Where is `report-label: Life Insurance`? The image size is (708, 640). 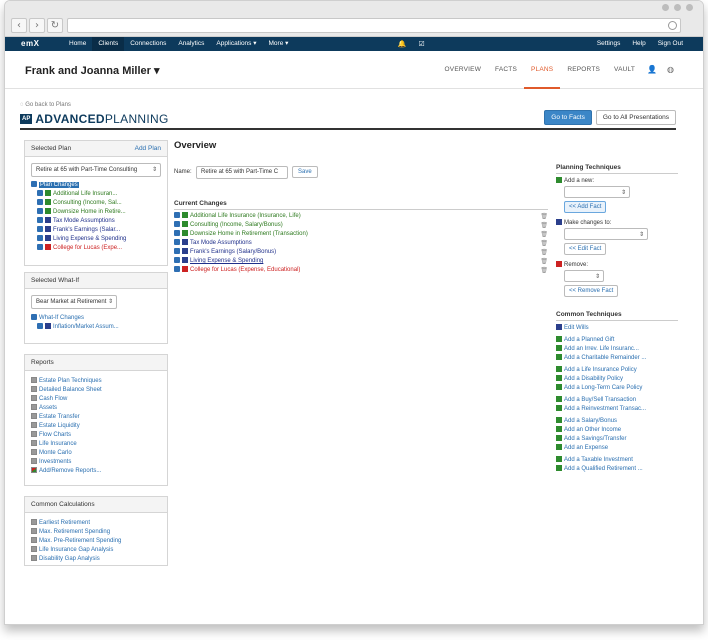
report-label: Life Insurance is located at coordinates (58, 444).